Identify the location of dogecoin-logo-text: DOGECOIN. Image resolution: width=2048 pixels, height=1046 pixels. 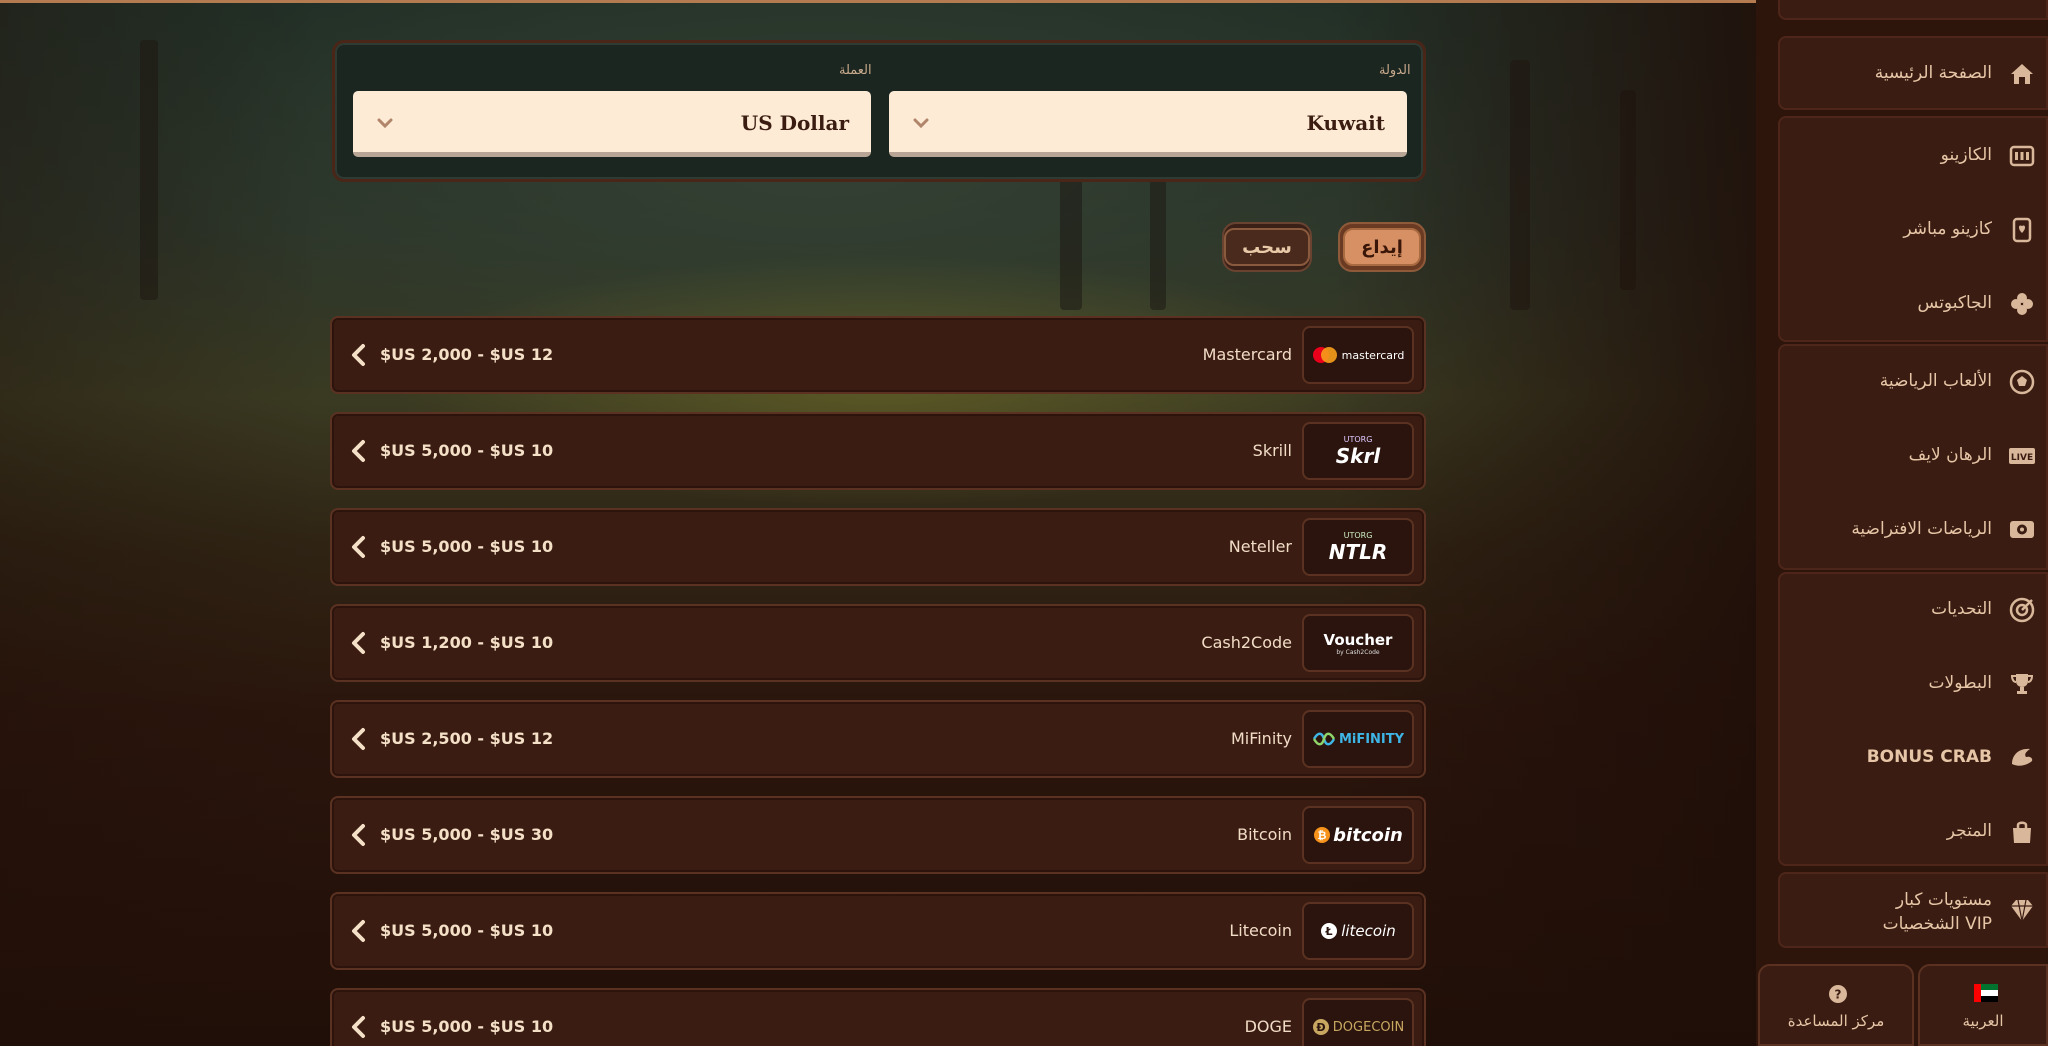
(1368, 1027).